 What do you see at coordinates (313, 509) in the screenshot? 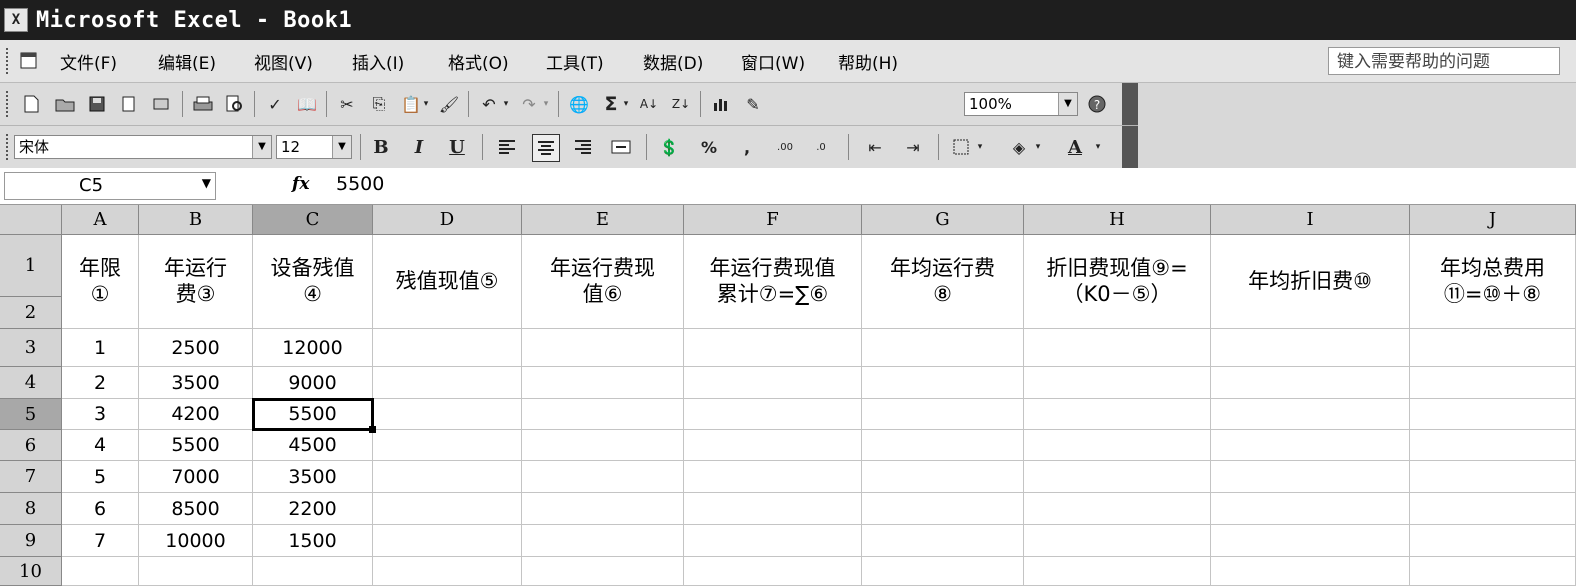
I see `cell-c8: 2200` at bounding box center [313, 509].